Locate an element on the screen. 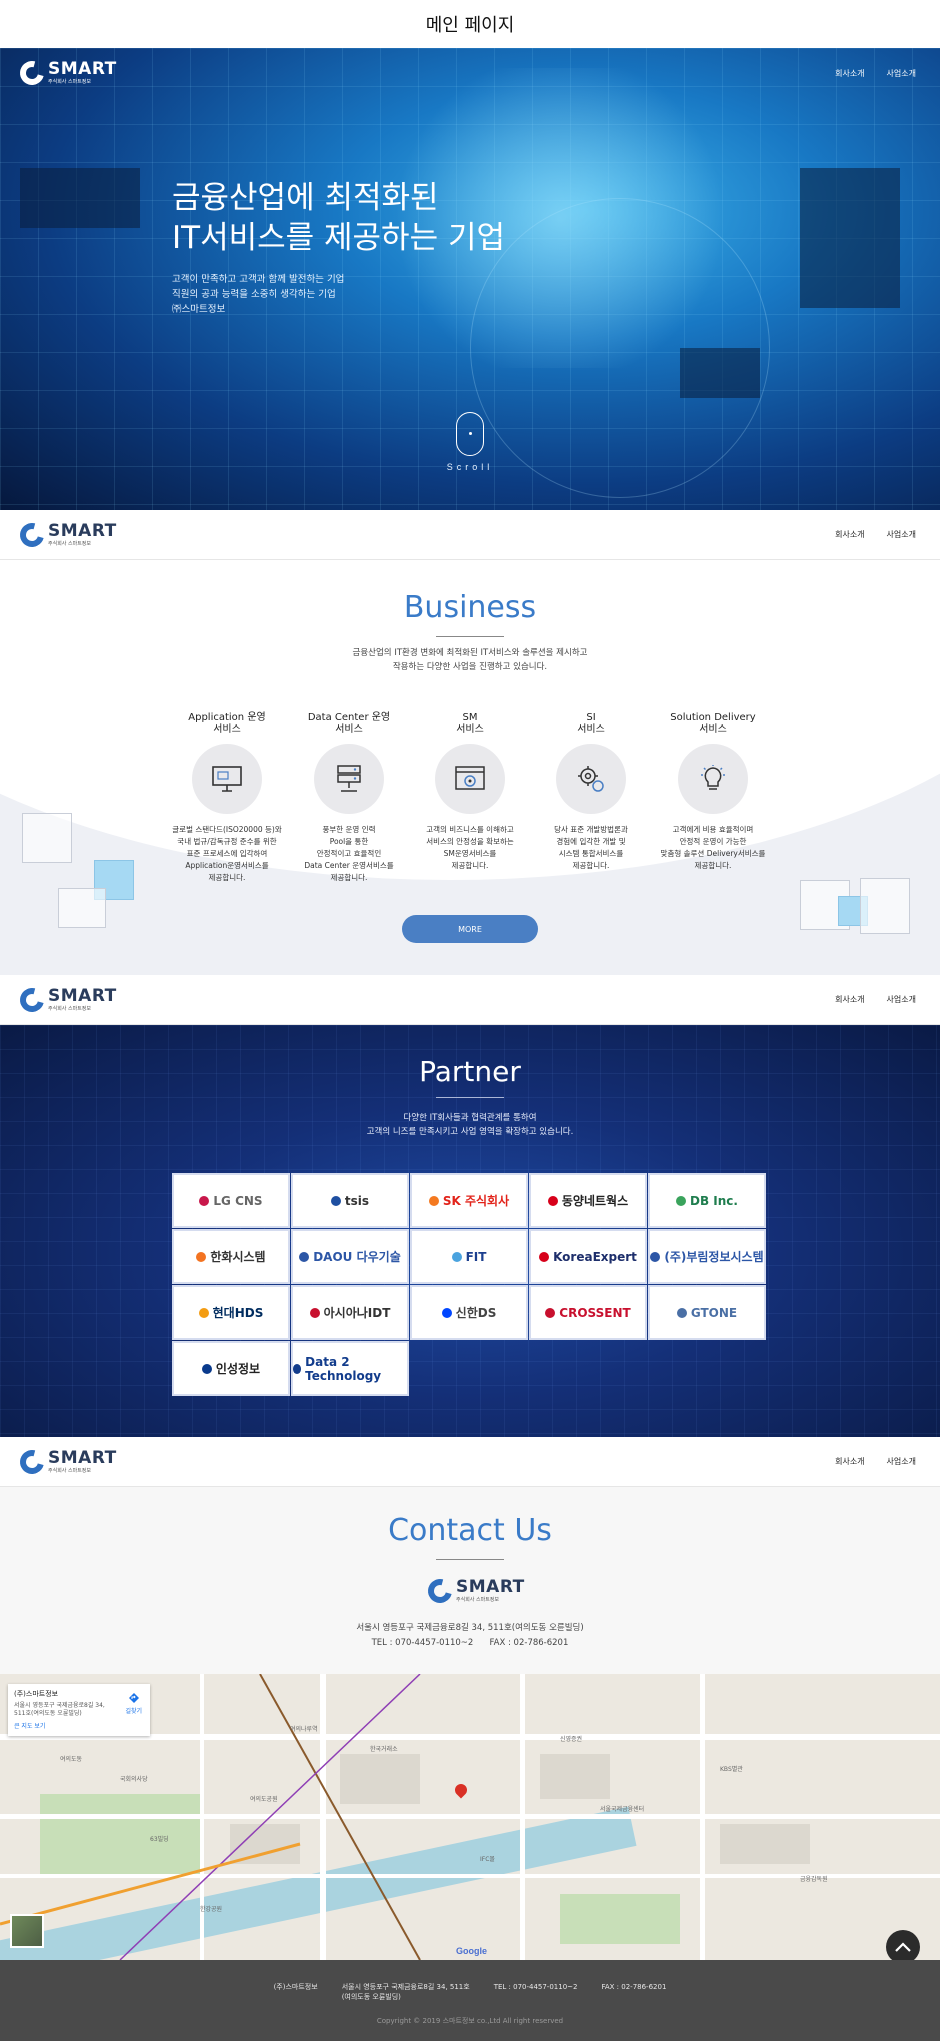 This screenshot has height=2041, width=940. partner-logo: DAOU 다우기술 is located at coordinates (350, 1256).